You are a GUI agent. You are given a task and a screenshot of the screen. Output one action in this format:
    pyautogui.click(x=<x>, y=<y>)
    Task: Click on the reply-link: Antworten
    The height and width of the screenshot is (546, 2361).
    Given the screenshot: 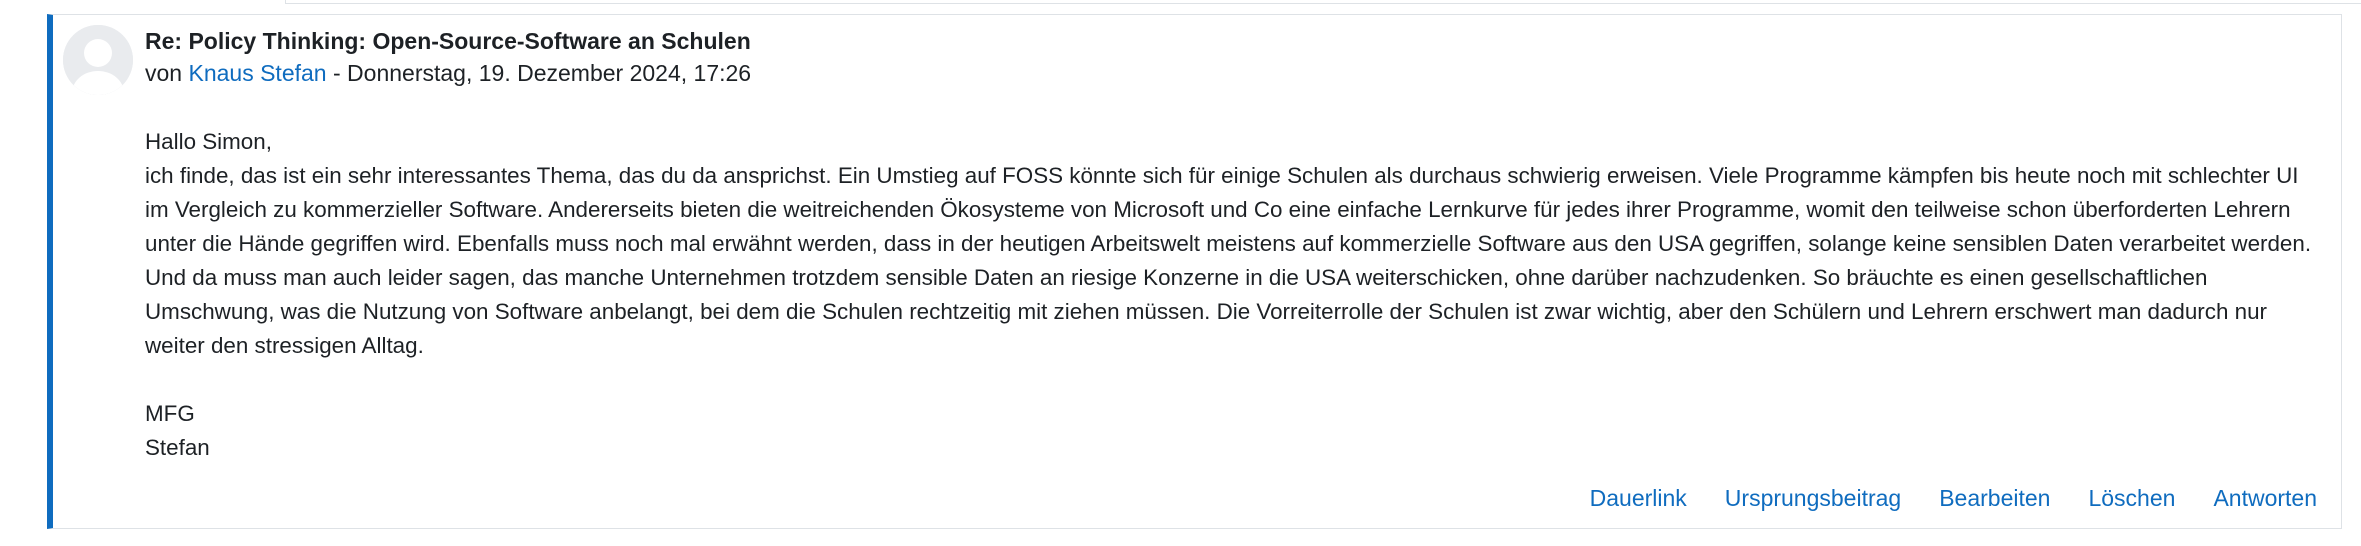 What is the action you would take?
    pyautogui.click(x=2265, y=498)
    